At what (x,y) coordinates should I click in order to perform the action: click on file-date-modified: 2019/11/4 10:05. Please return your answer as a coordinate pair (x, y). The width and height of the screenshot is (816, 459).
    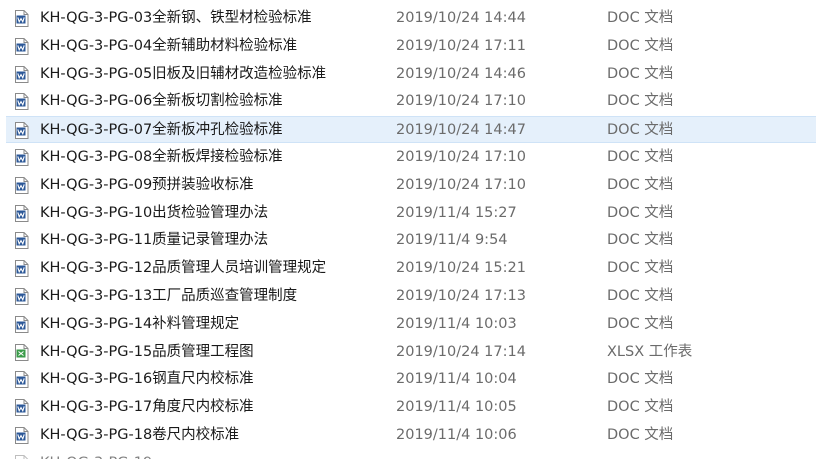
    Looking at the image, I should click on (456, 407).